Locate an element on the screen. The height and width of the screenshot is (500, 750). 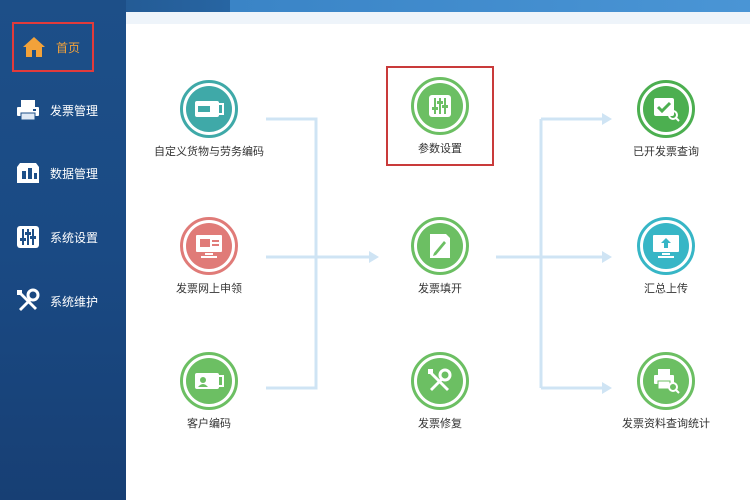
flow-node-label: 客户编码 is located at coordinates (209, 423).